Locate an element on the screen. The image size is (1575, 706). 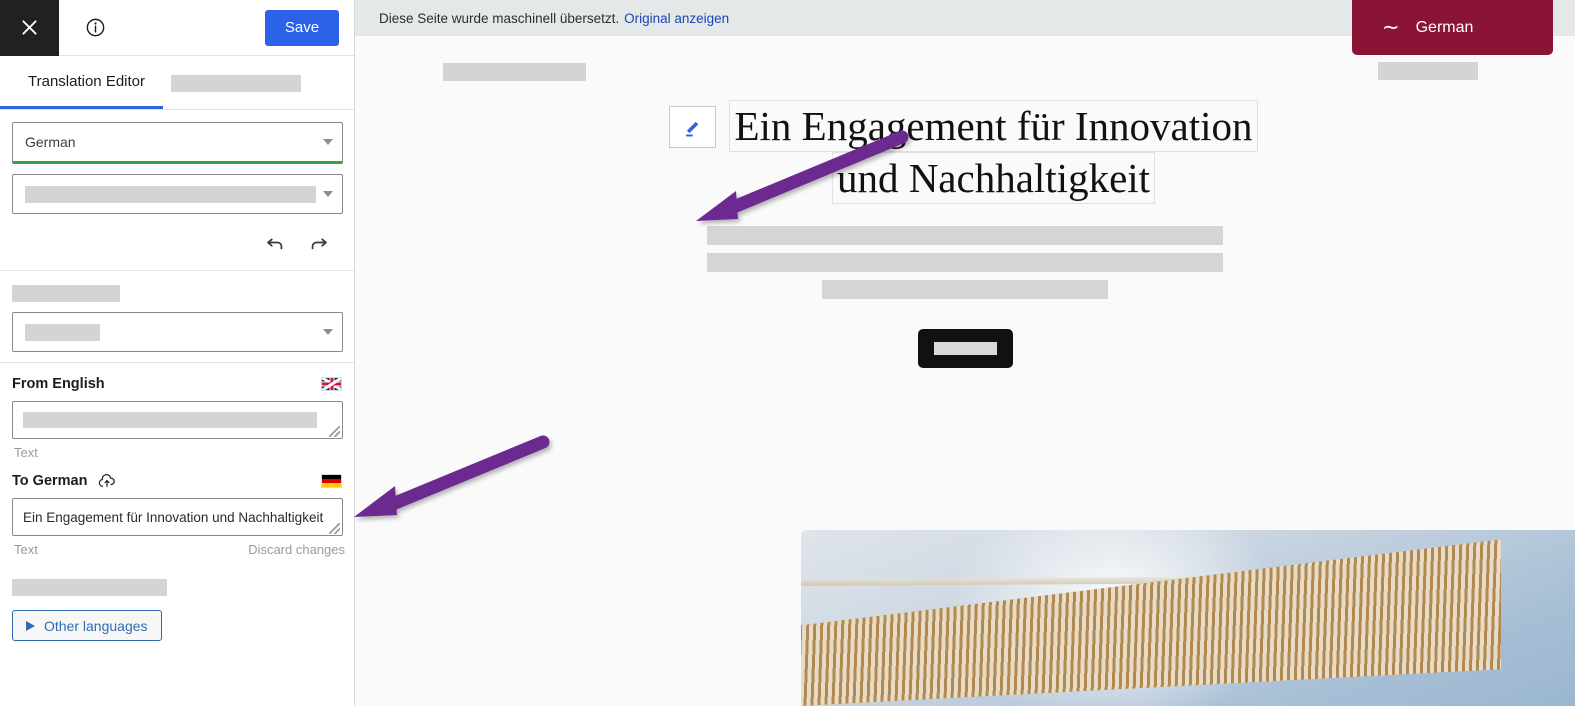
secondary-select-placeholder is located at coordinates (170, 194).